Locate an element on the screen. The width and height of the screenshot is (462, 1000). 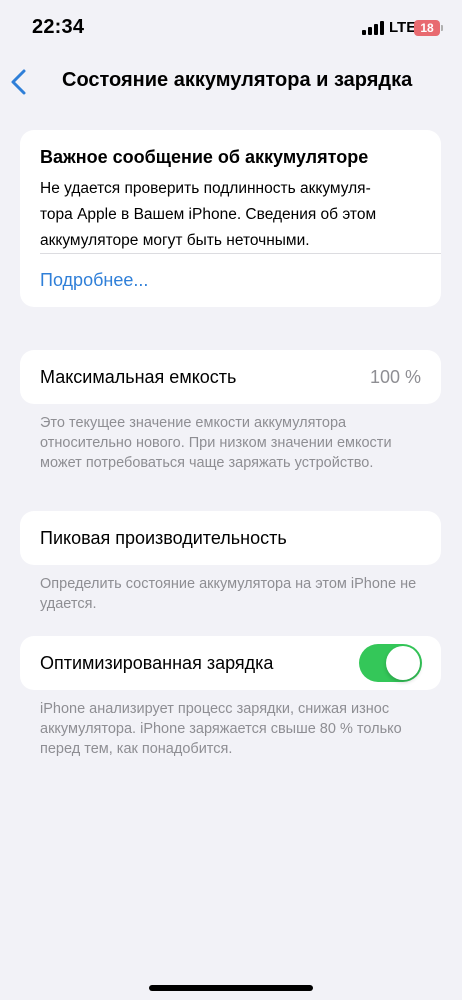
peak-performance-label: Пиковая производительность is located at coordinates (163, 538).